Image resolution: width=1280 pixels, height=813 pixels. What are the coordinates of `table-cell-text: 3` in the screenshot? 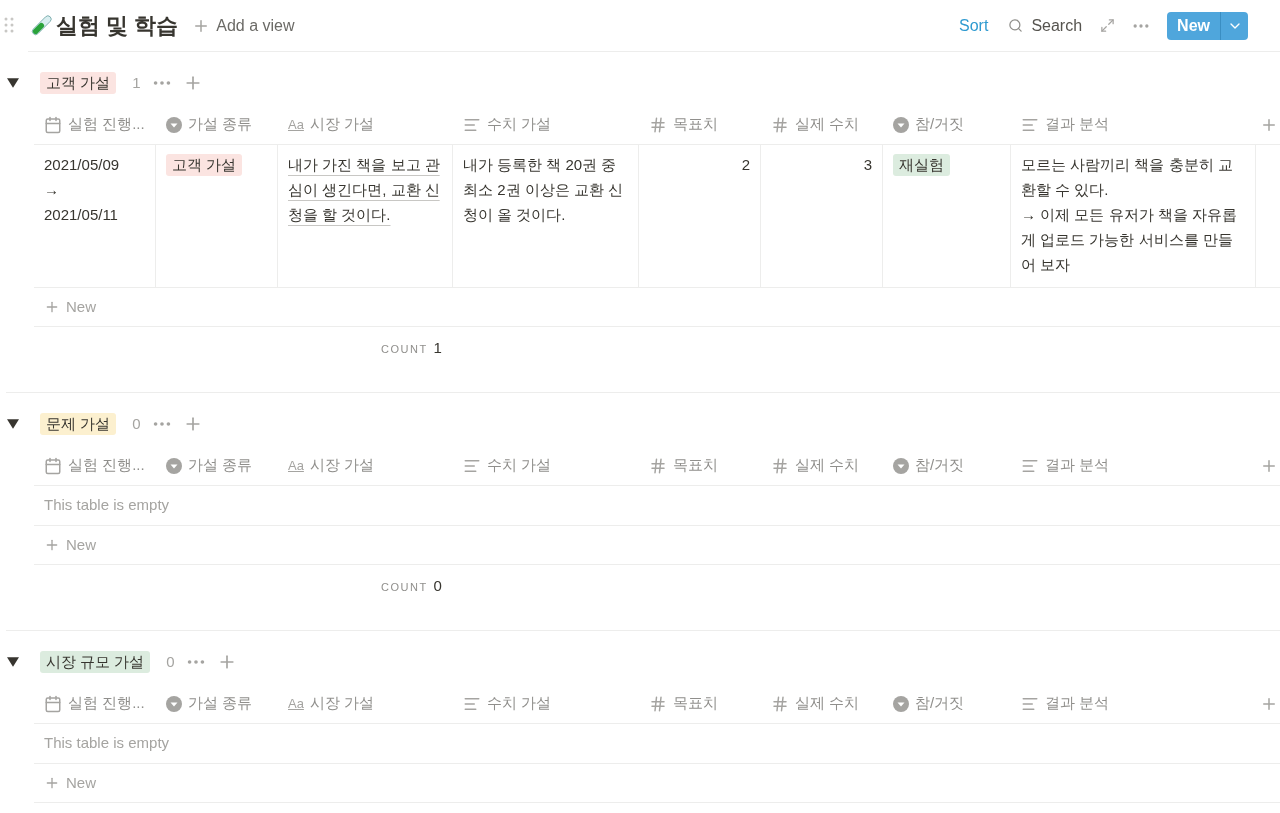 It's located at (867, 165).